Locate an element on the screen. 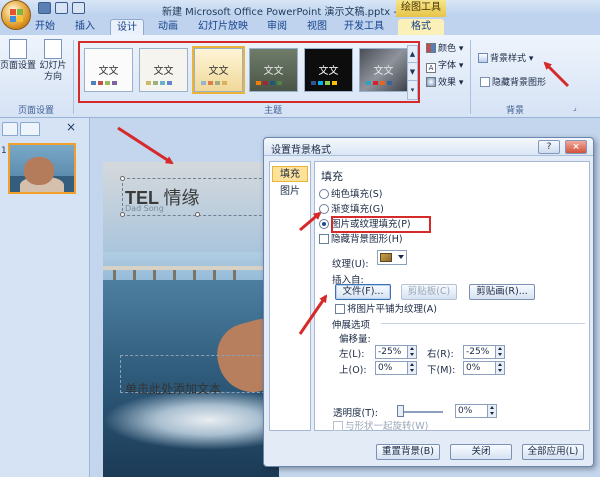 The width and height of the screenshot is (600, 477). hide-background-graphics-box is located at coordinates (485, 82).